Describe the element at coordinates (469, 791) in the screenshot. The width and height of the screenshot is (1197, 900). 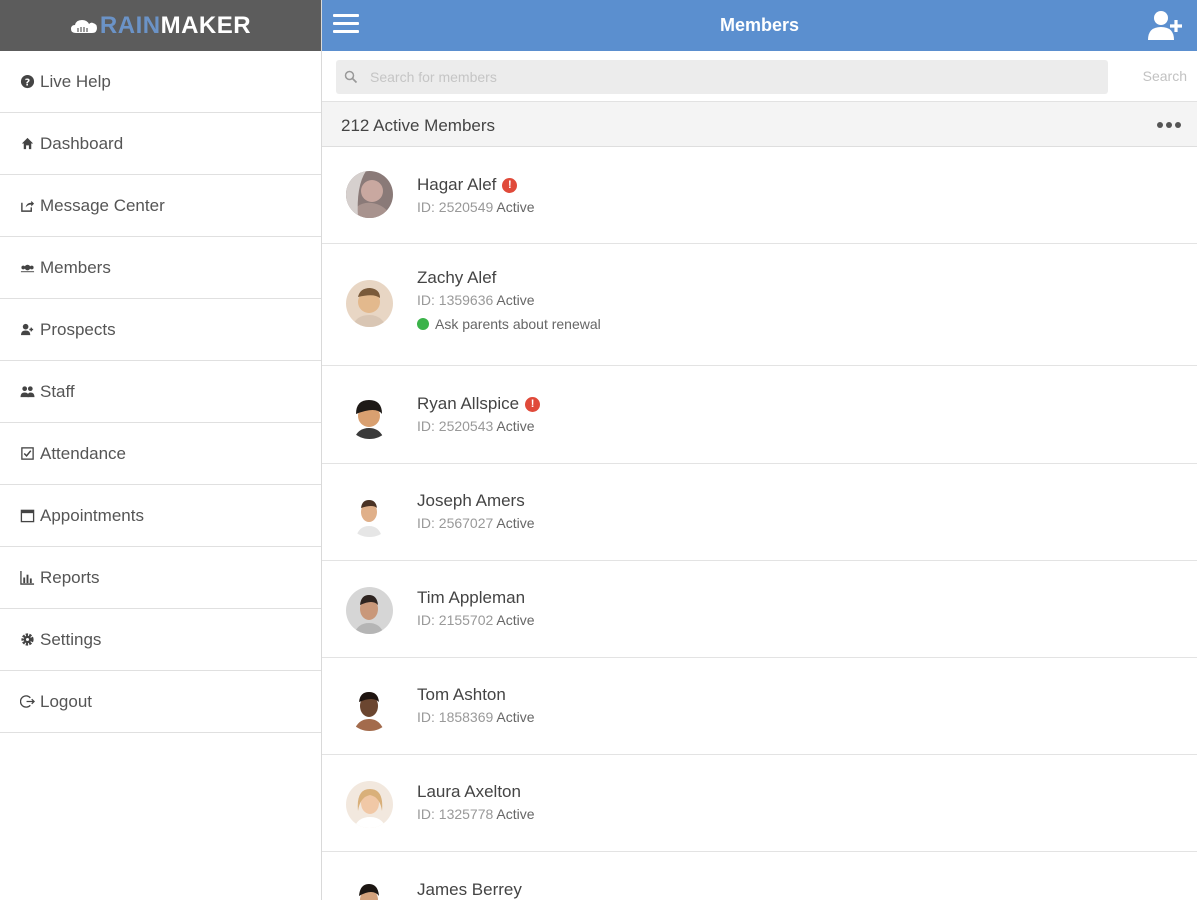
I see `member-name-text: Laura Axelton` at that location.